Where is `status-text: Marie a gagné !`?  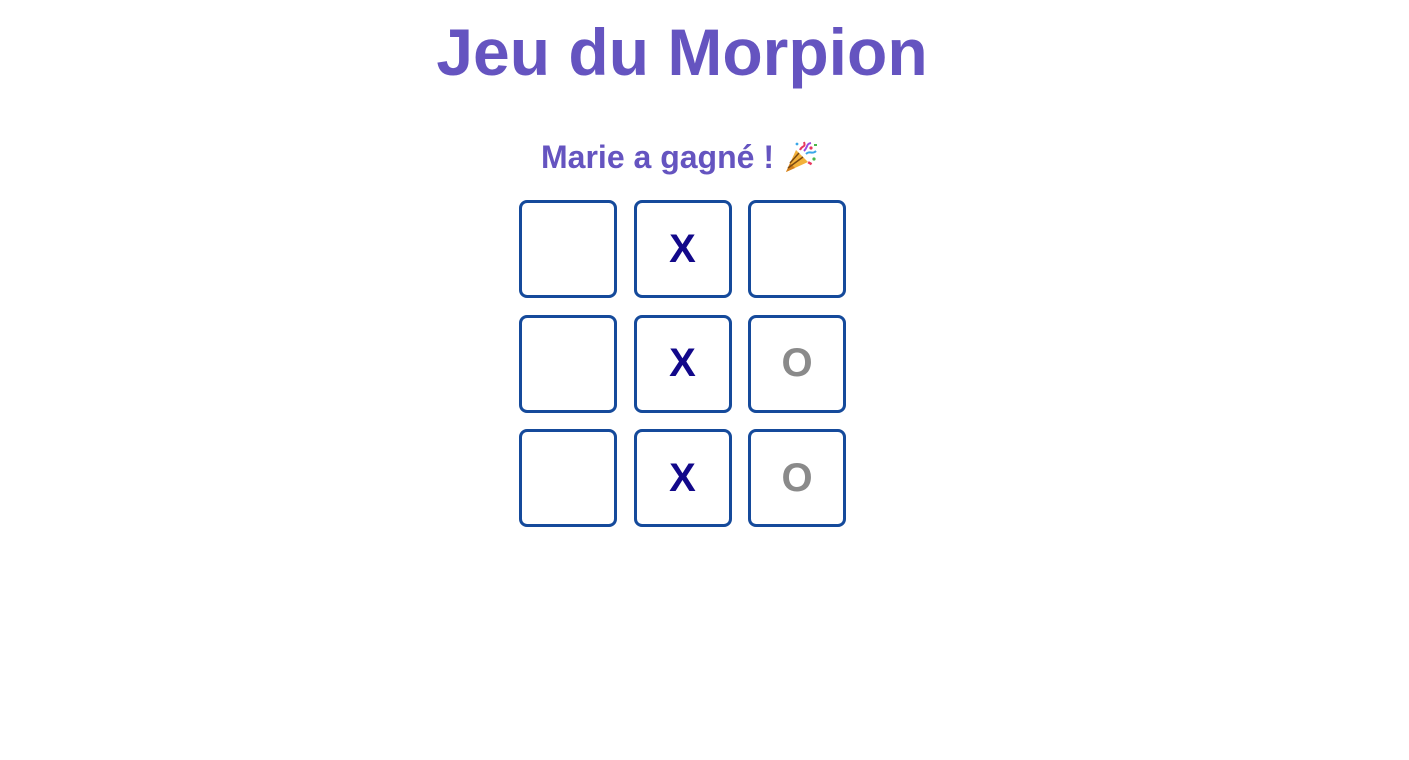
status-text: Marie a gagné ! is located at coordinates (657, 157).